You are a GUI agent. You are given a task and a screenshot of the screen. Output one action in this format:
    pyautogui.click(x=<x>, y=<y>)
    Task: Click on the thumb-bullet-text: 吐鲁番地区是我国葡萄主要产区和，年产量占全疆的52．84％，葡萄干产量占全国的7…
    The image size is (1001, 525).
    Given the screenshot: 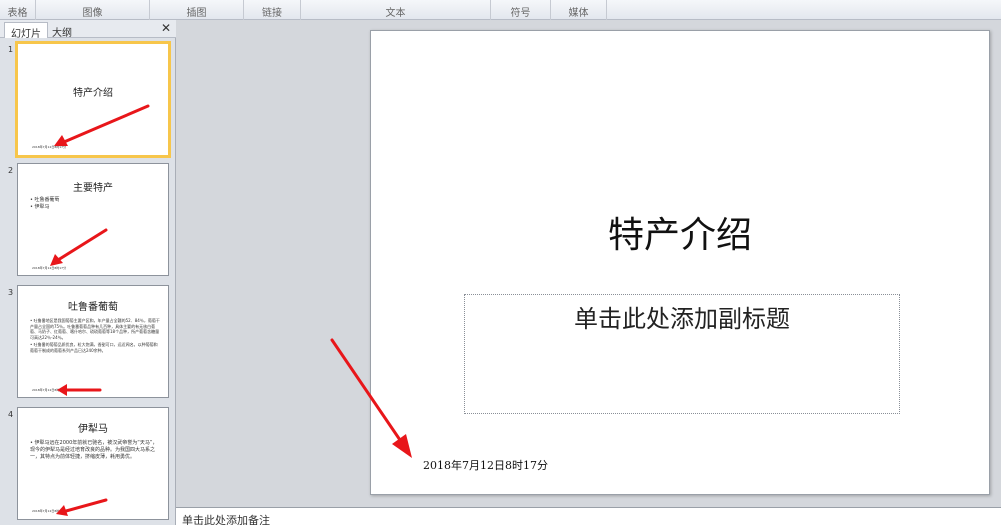 What is the action you would take?
    pyautogui.click(x=95, y=329)
    